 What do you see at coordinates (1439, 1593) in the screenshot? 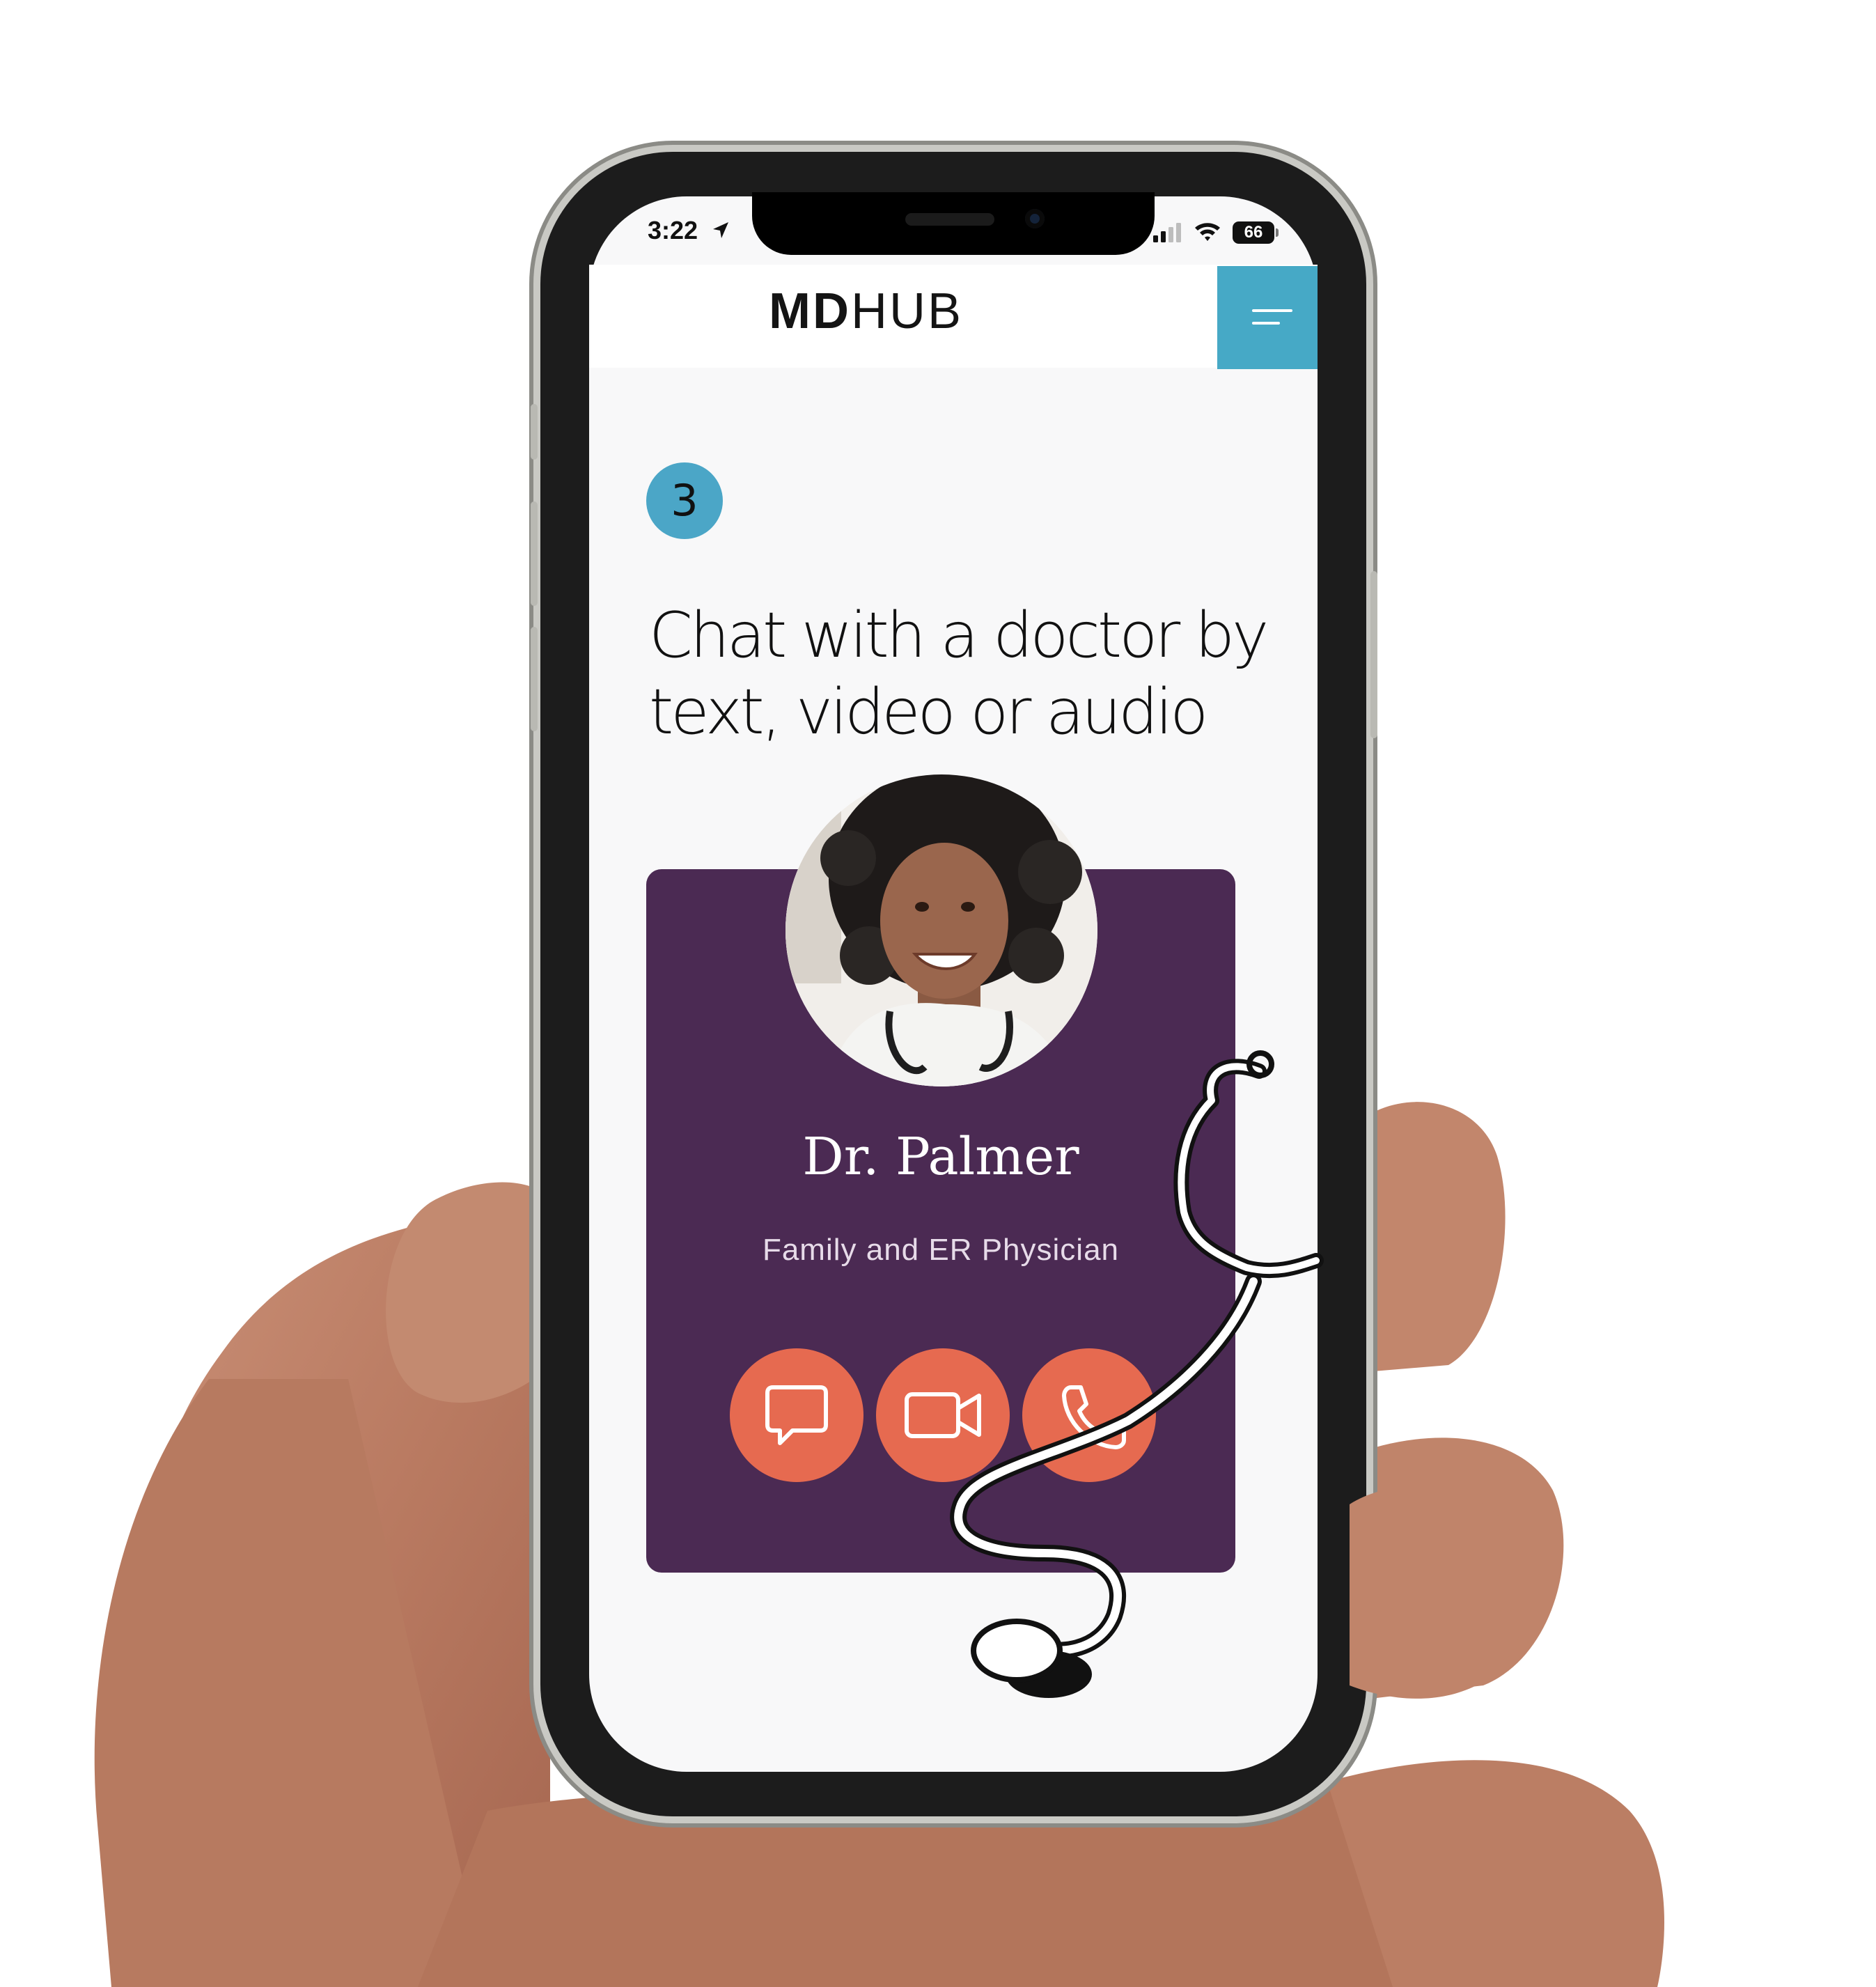
I see `hand-thumb-overlay` at bounding box center [1439, 1593].